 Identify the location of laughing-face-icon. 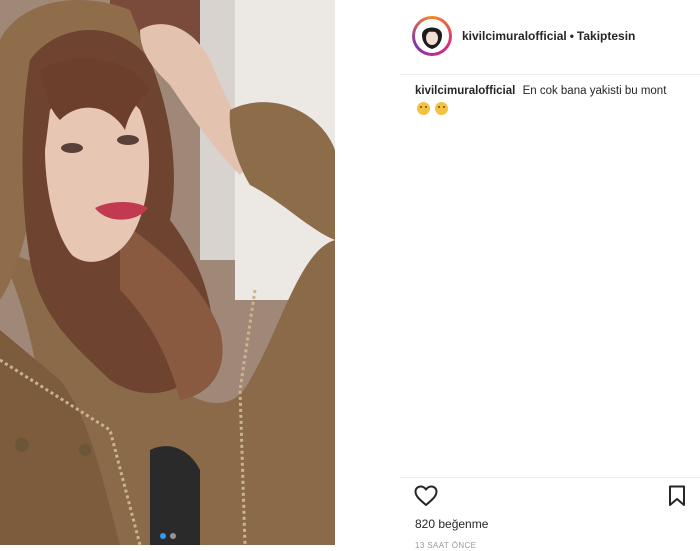
(442, 108).